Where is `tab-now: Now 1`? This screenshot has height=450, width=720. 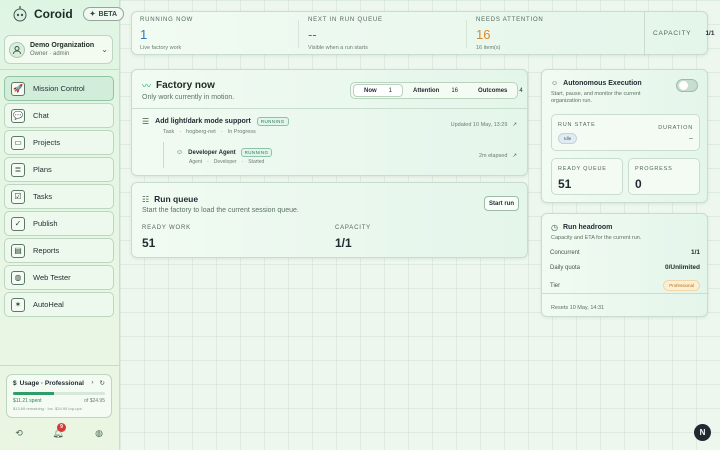 tab-now: Now 1 is located at coordinates (378, 90).